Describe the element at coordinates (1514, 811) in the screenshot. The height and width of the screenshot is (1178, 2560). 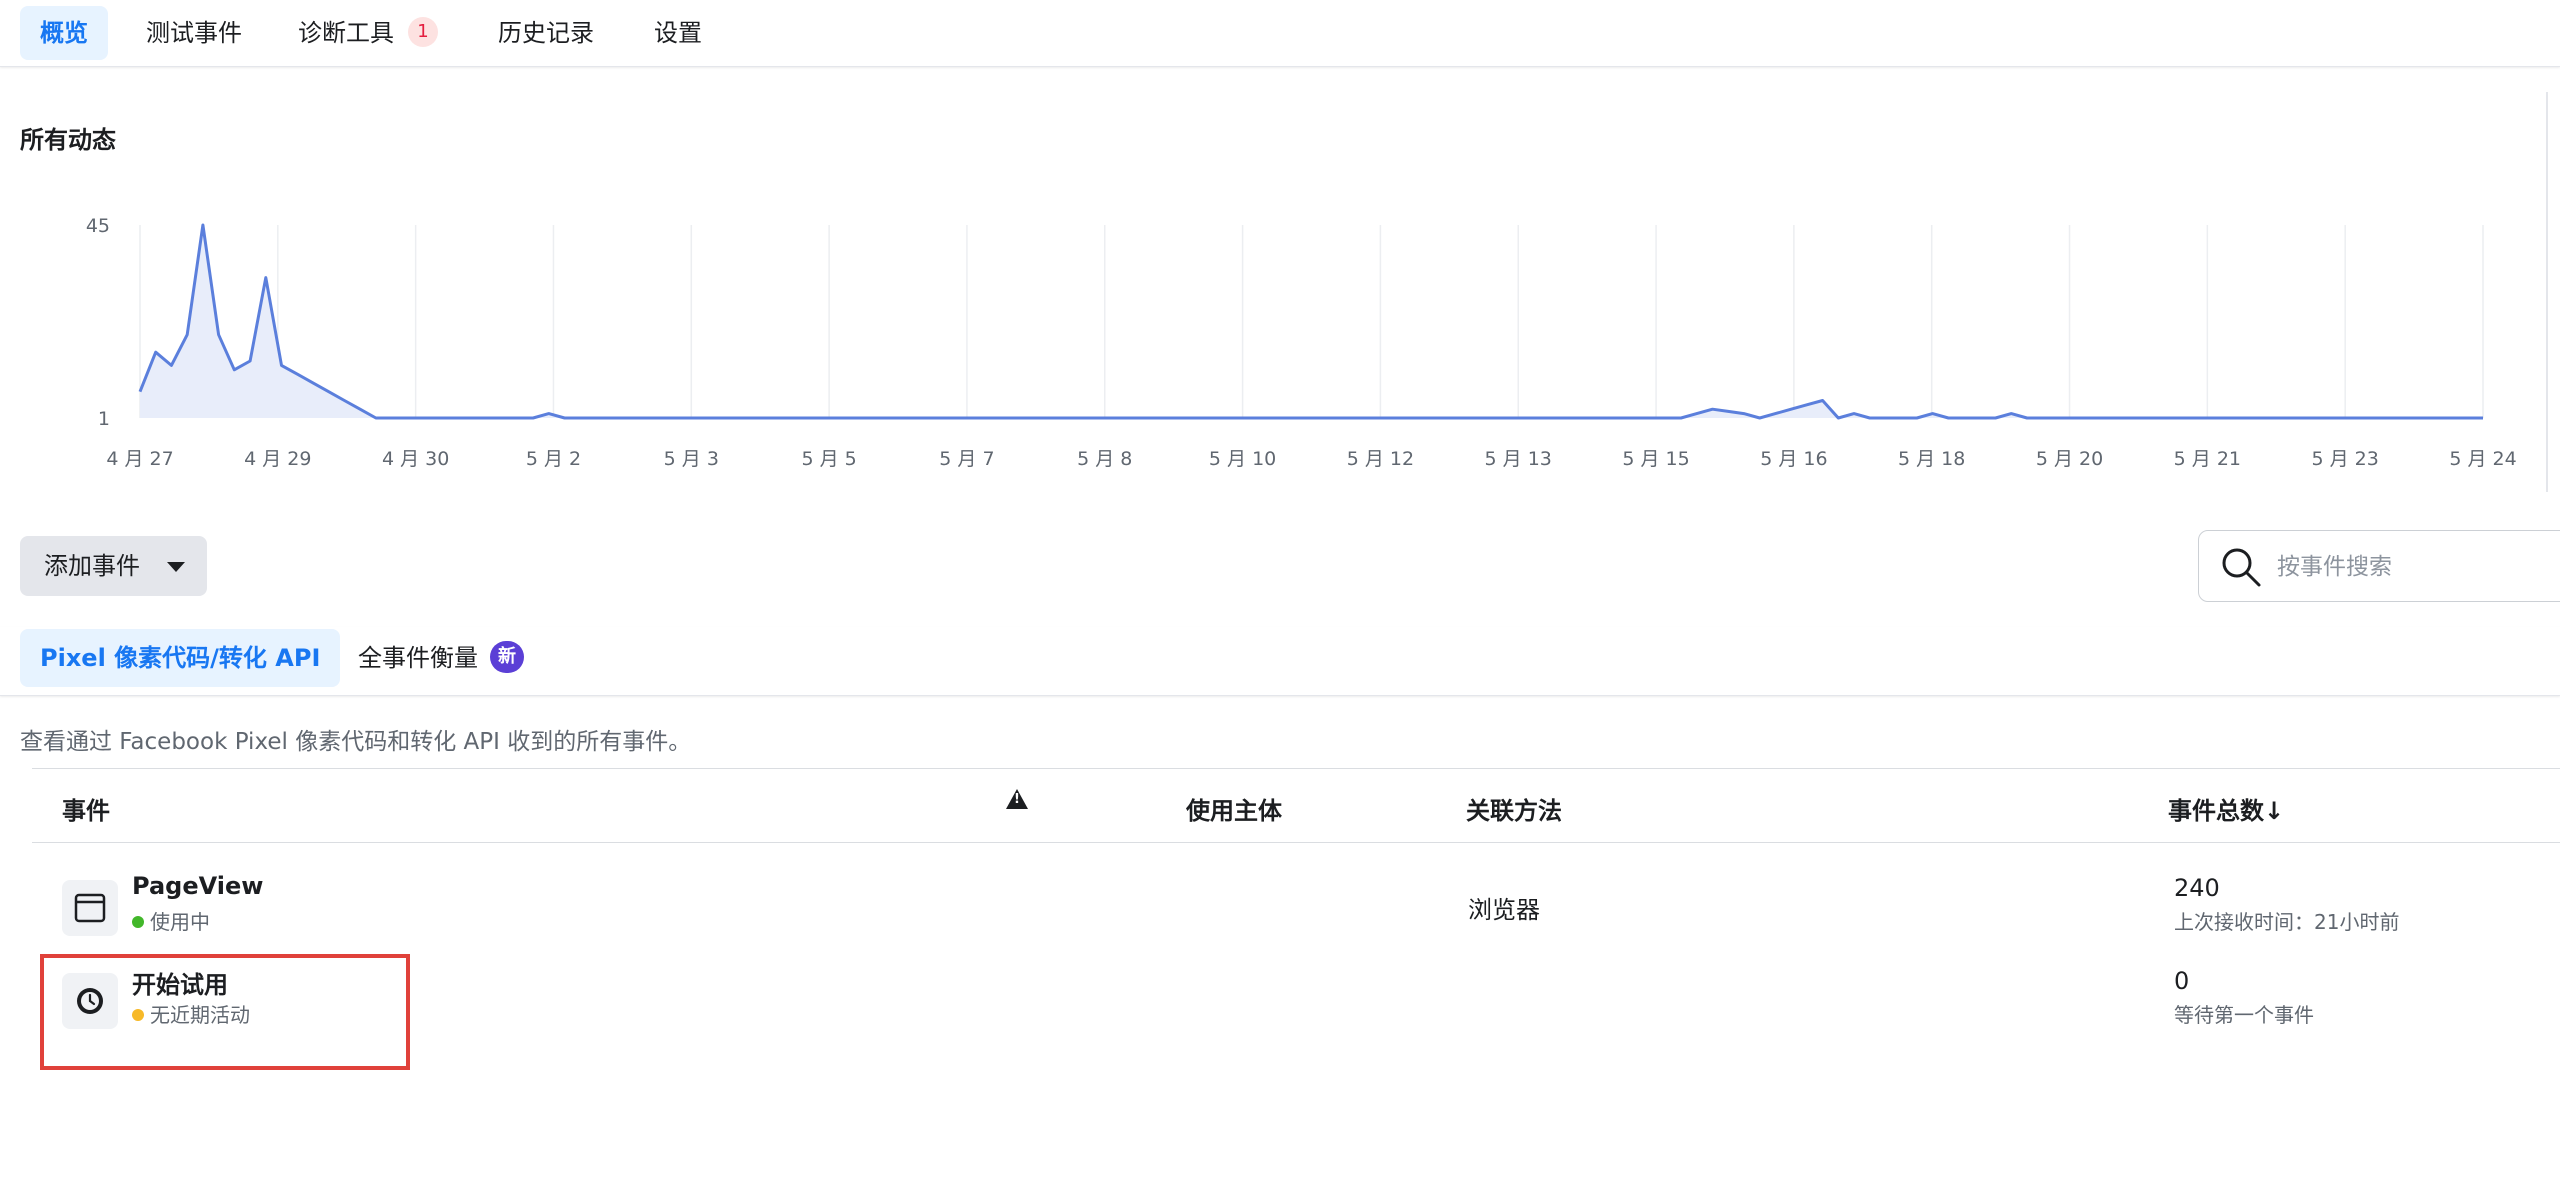
I see `column-header-method: 关联方法` at that location.